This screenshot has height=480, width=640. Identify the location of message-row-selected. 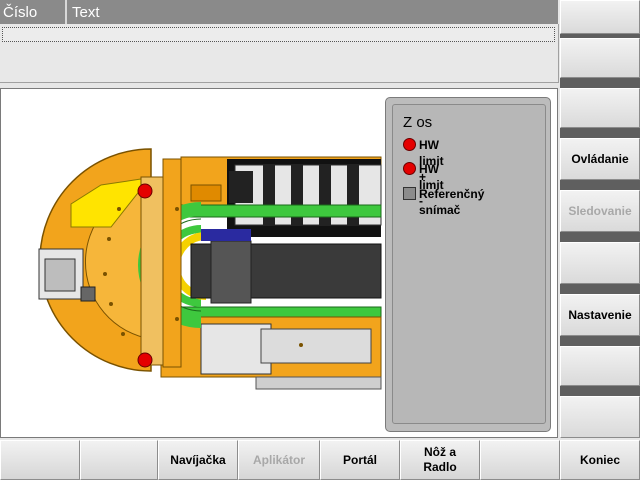
(278, 34).